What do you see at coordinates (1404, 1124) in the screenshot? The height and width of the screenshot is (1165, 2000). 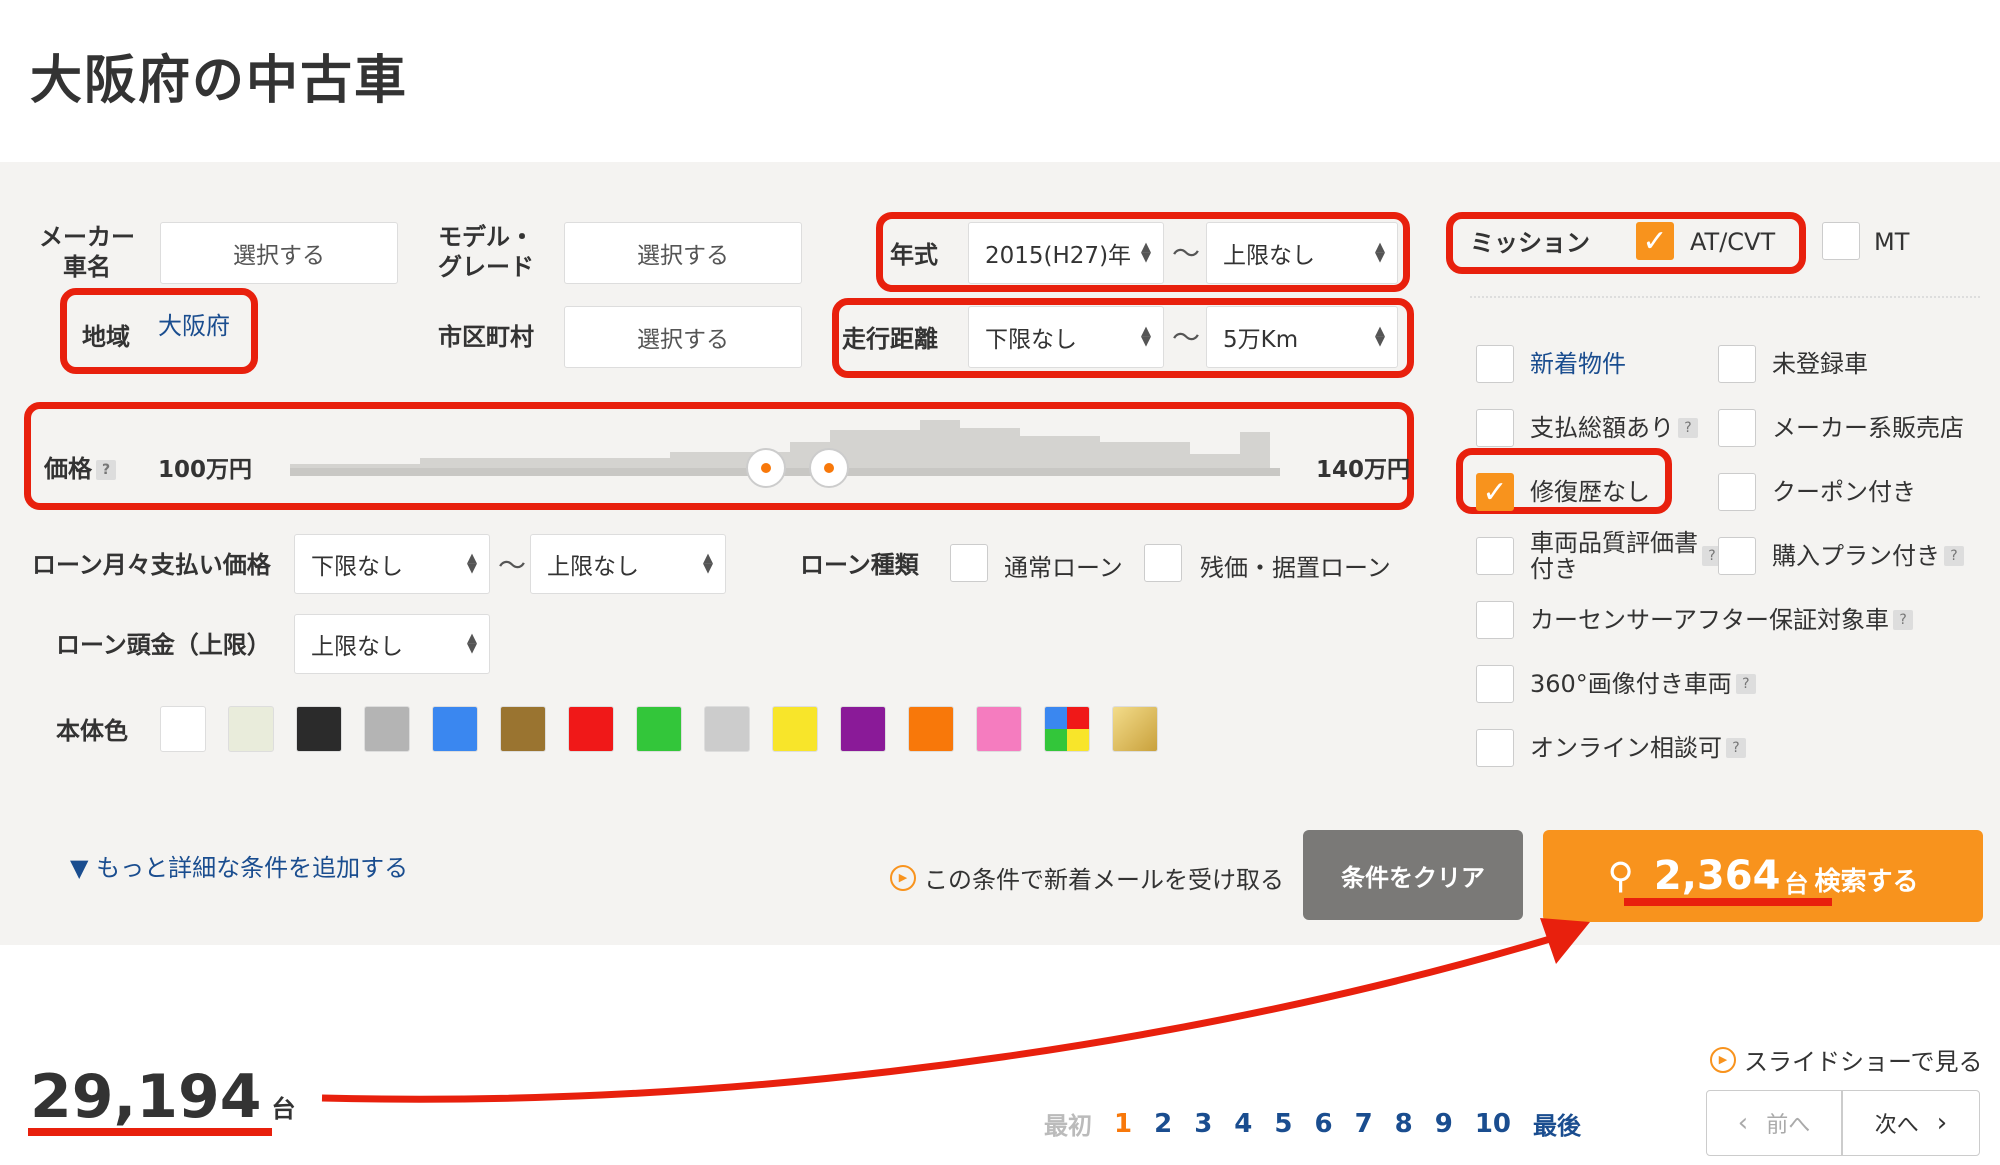 I see `page-link-8: 8` at bounding box center [1404, 1124].